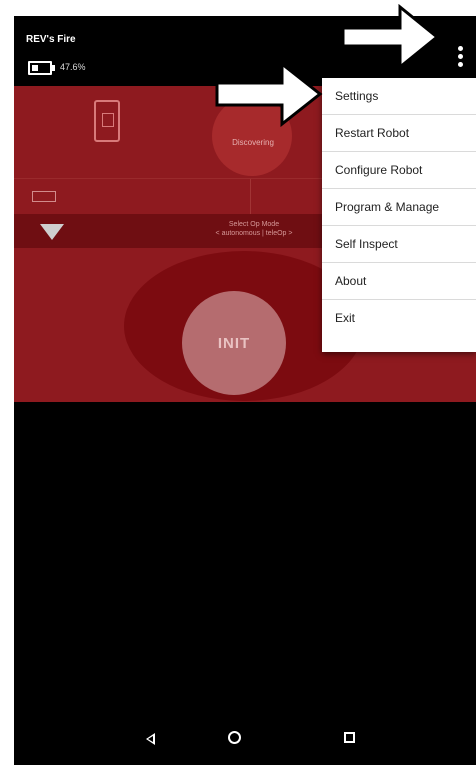 This screenshot has height=765, width=476. What do you see at coordinates (52, 232) in the screenshot?
I see `op-mode-dropdown-icon` at bounding box center [52, 232].